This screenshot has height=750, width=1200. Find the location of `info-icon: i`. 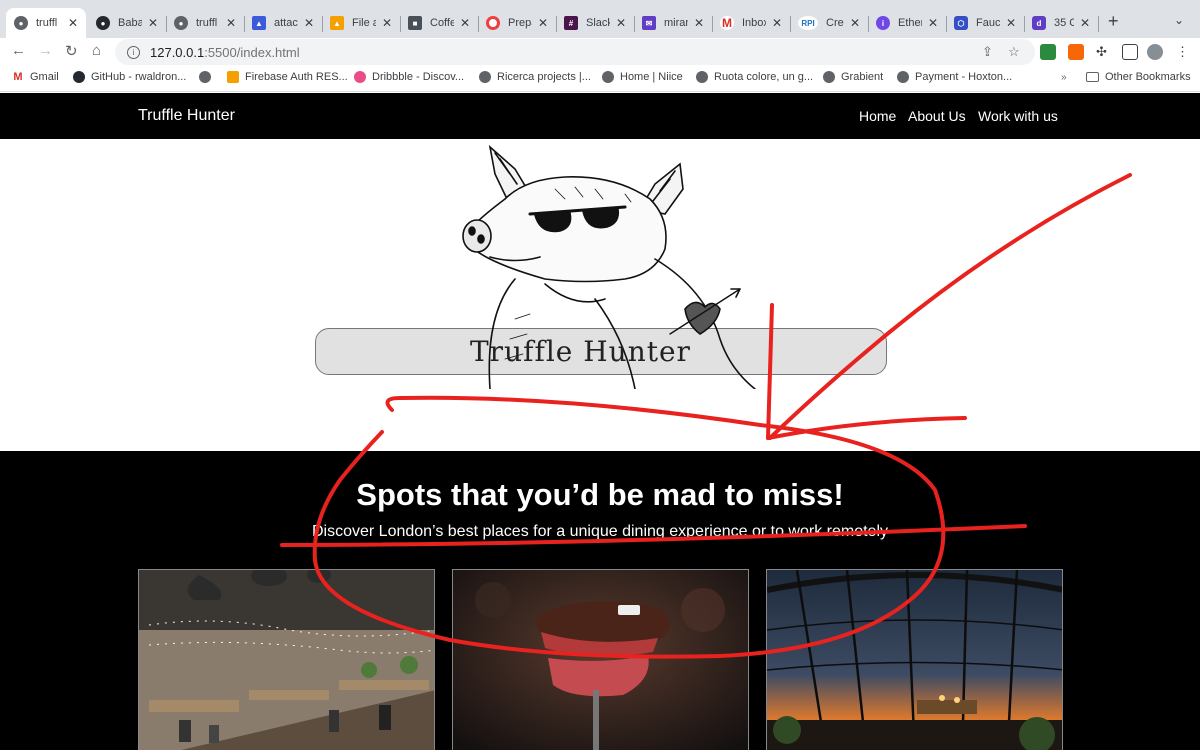

info-icon: i is located at coordinates (133, 52).